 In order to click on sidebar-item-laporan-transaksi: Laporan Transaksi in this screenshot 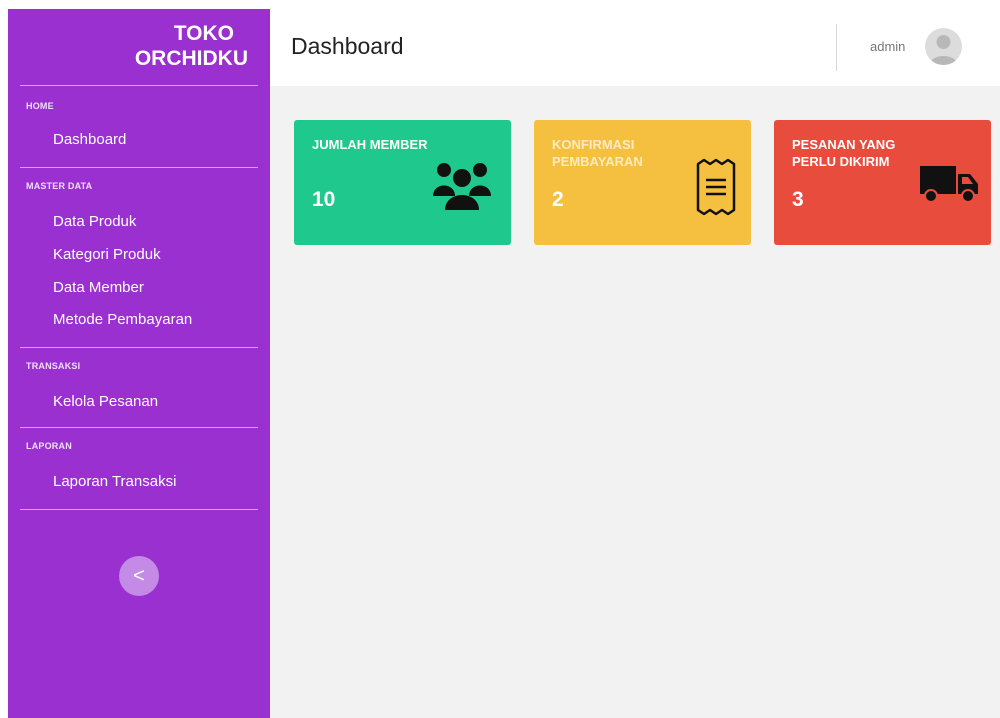, I will do `click(114, 481)`.